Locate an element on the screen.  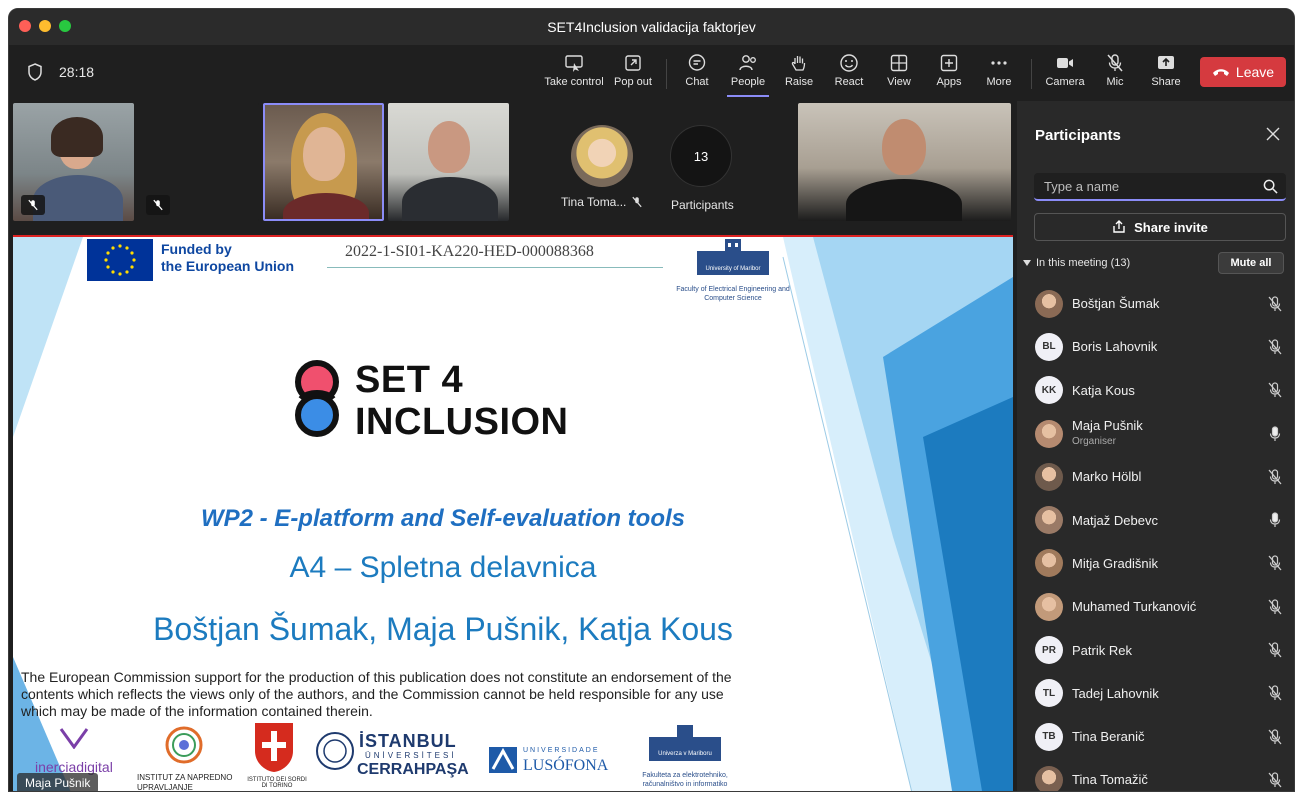
participant-search-input is located at coordinates (1149, 186).